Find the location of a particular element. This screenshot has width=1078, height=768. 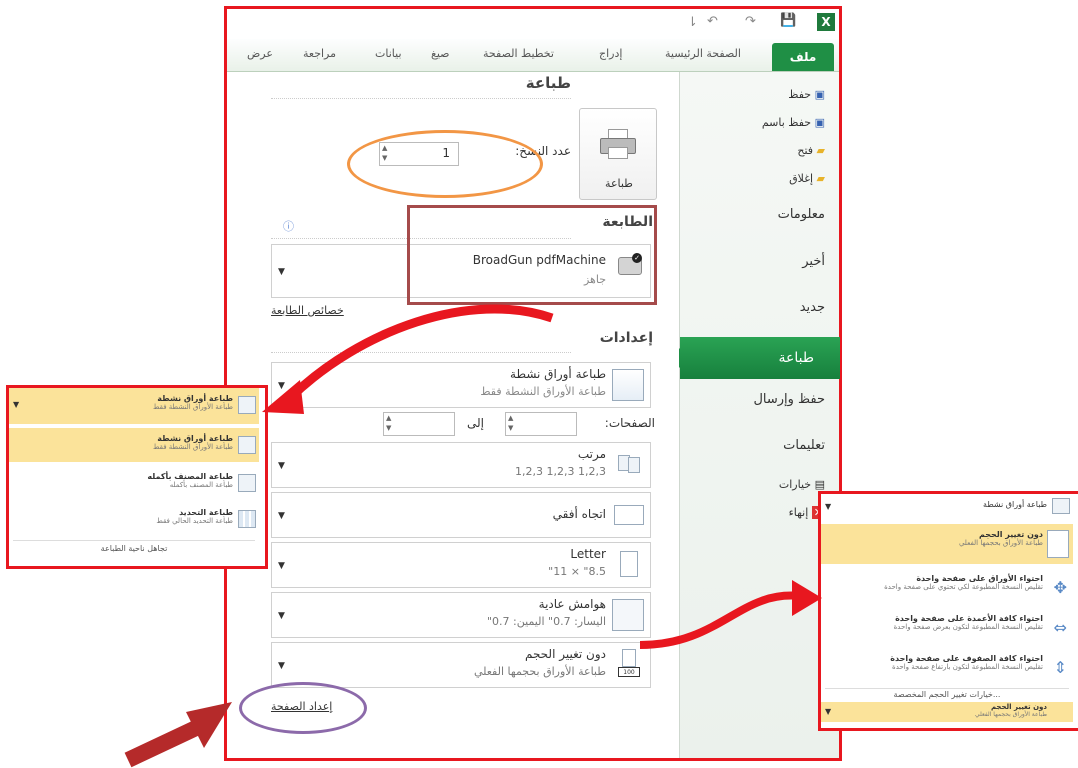

red-arrow-right is located at coordinates (720, 620).